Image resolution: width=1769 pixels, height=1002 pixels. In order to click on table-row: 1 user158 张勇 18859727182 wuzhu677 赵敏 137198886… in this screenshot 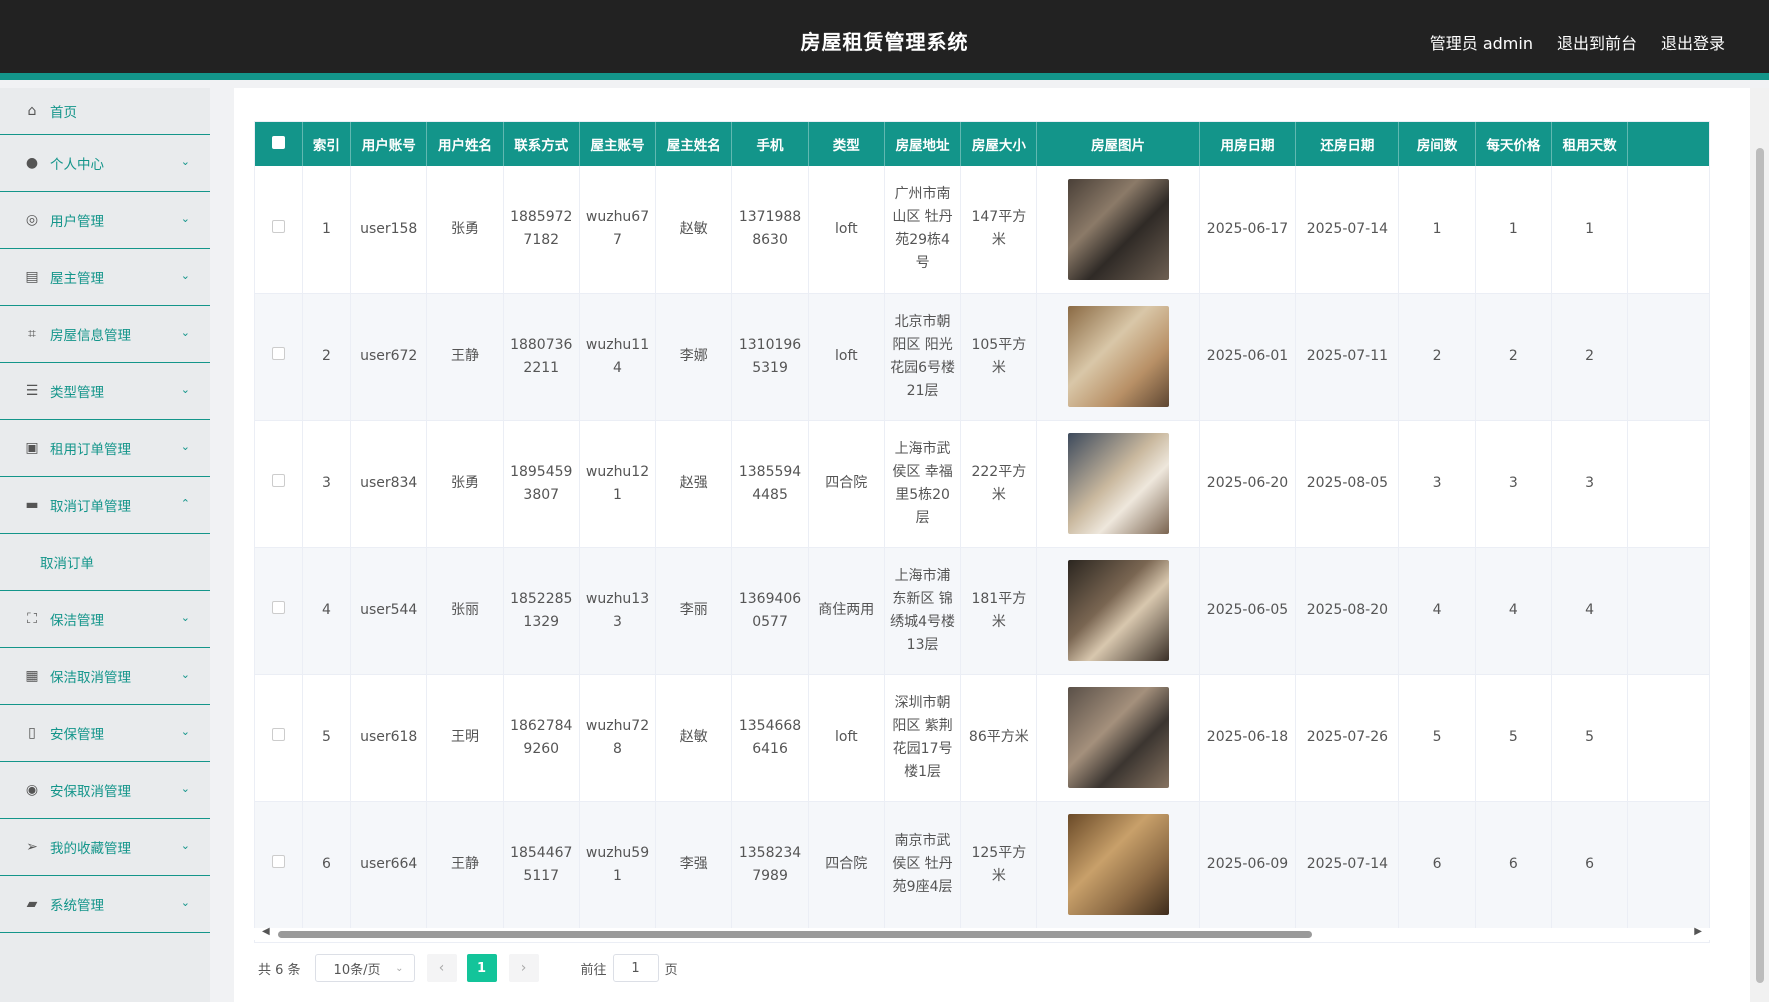, I will do `click(982, 230)`.